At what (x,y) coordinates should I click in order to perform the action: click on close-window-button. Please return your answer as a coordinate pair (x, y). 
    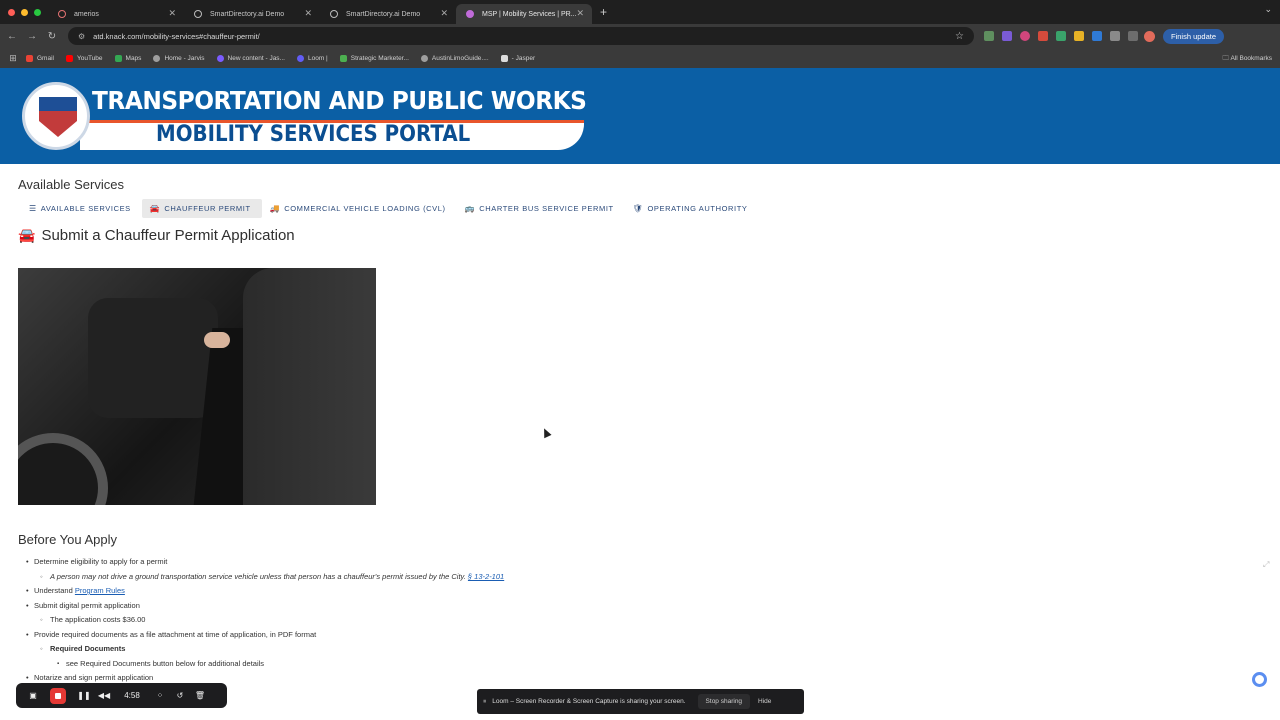
    Looking at the image, I should click on (11, 12).